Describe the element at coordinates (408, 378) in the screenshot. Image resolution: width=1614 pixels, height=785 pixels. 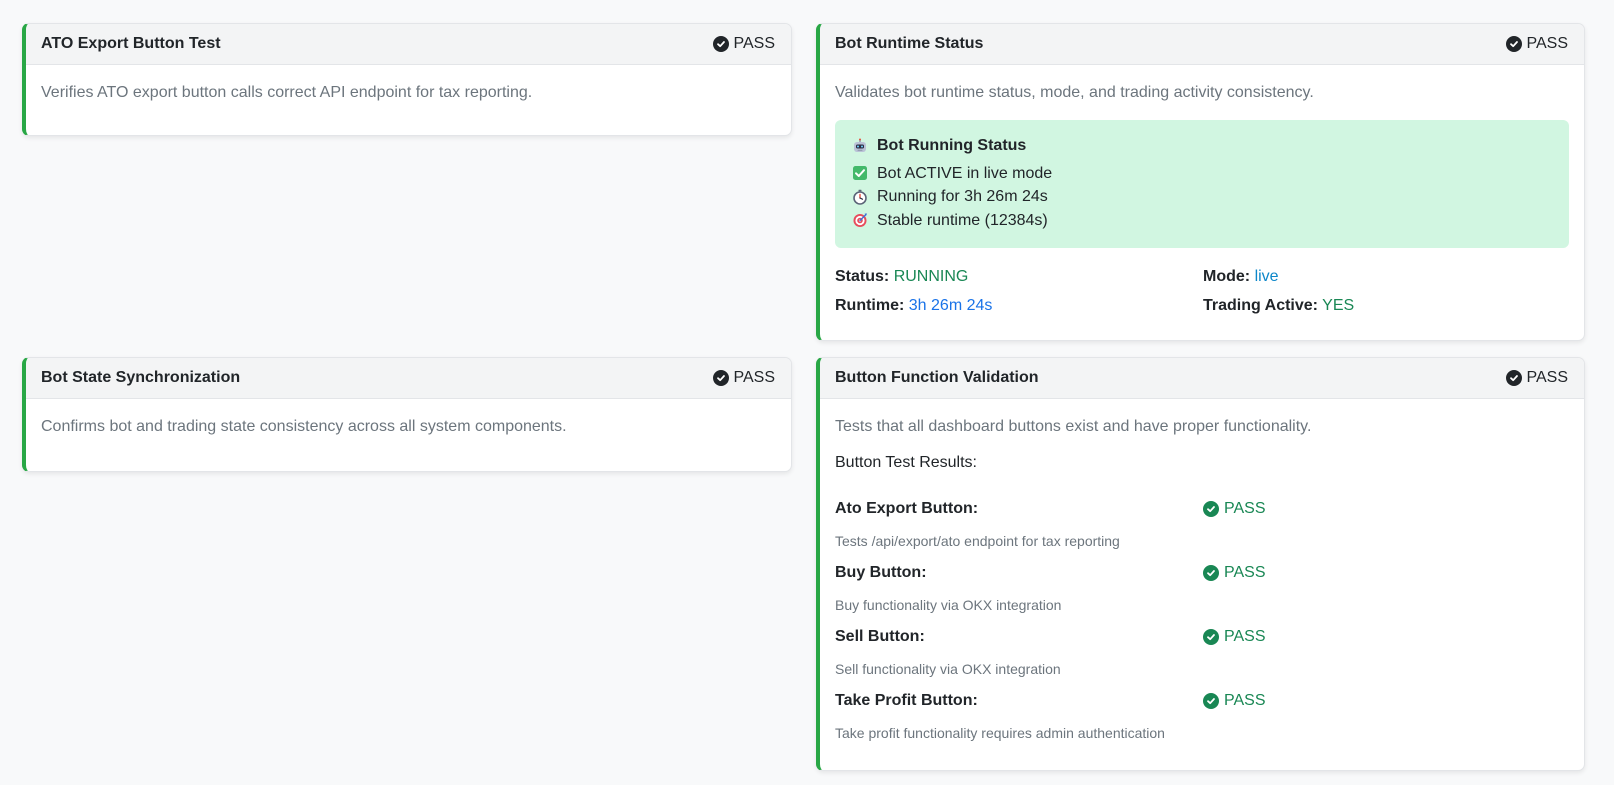
I see `card-header: Bot State Synchronization PASS` at that location.